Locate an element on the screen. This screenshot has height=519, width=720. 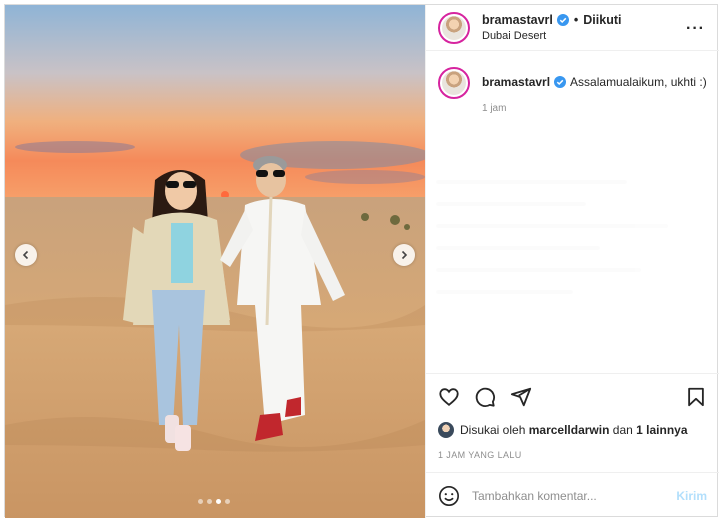
author-avatar is located at coordinates (454, 27).